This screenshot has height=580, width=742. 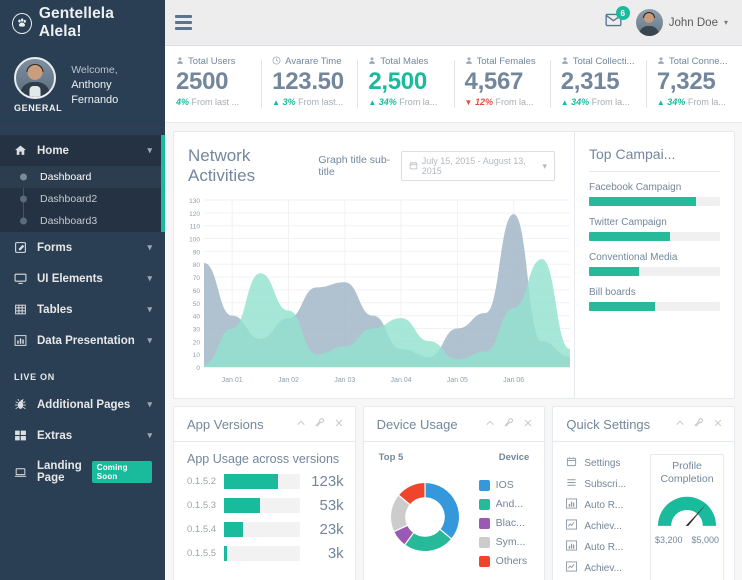 I want to click on svg-text: 0, so click(x=198, y=368).